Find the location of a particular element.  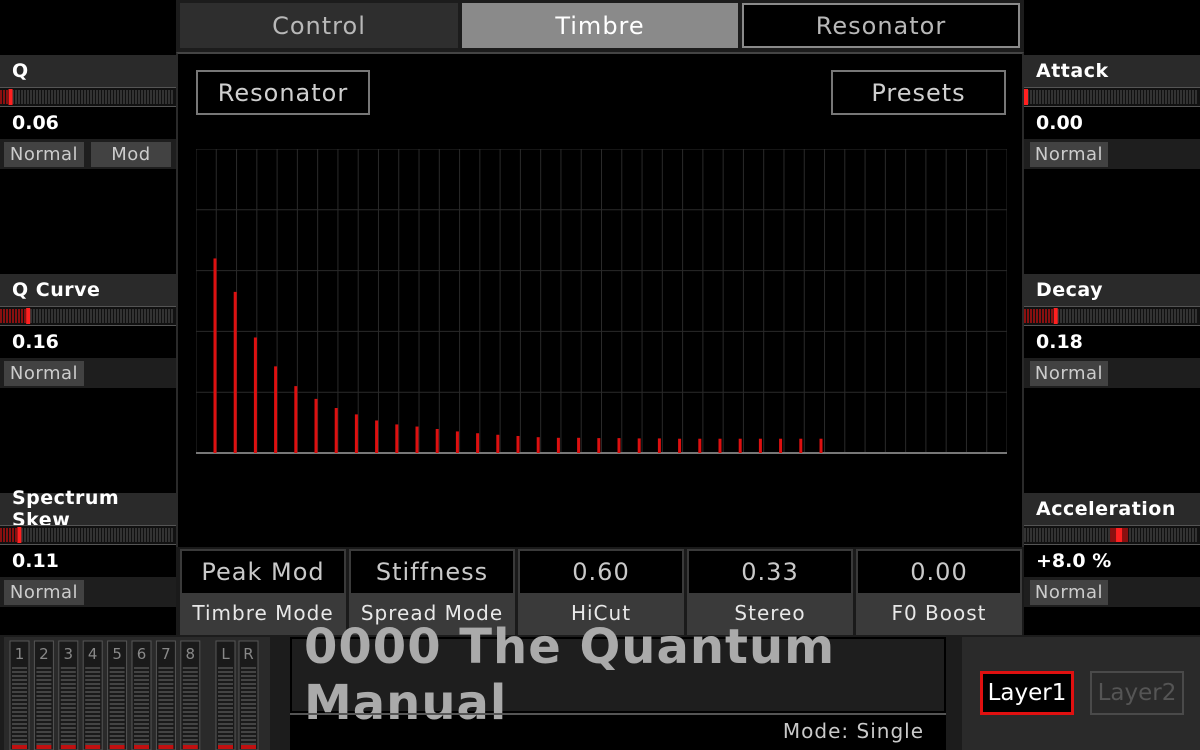

attack-meter-graphic is located at coordinates (1110, 97).